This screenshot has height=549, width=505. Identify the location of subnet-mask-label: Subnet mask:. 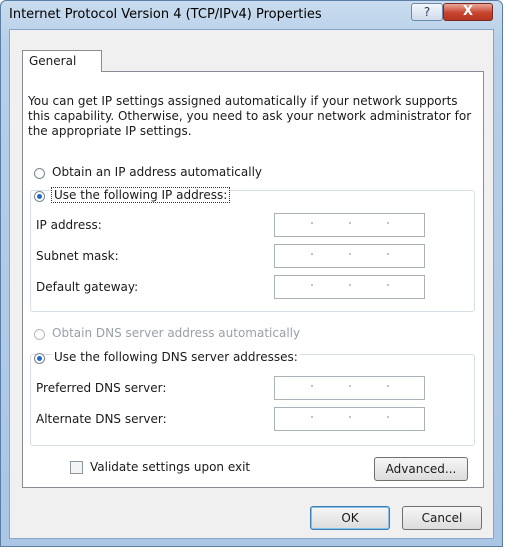
(77, 256).